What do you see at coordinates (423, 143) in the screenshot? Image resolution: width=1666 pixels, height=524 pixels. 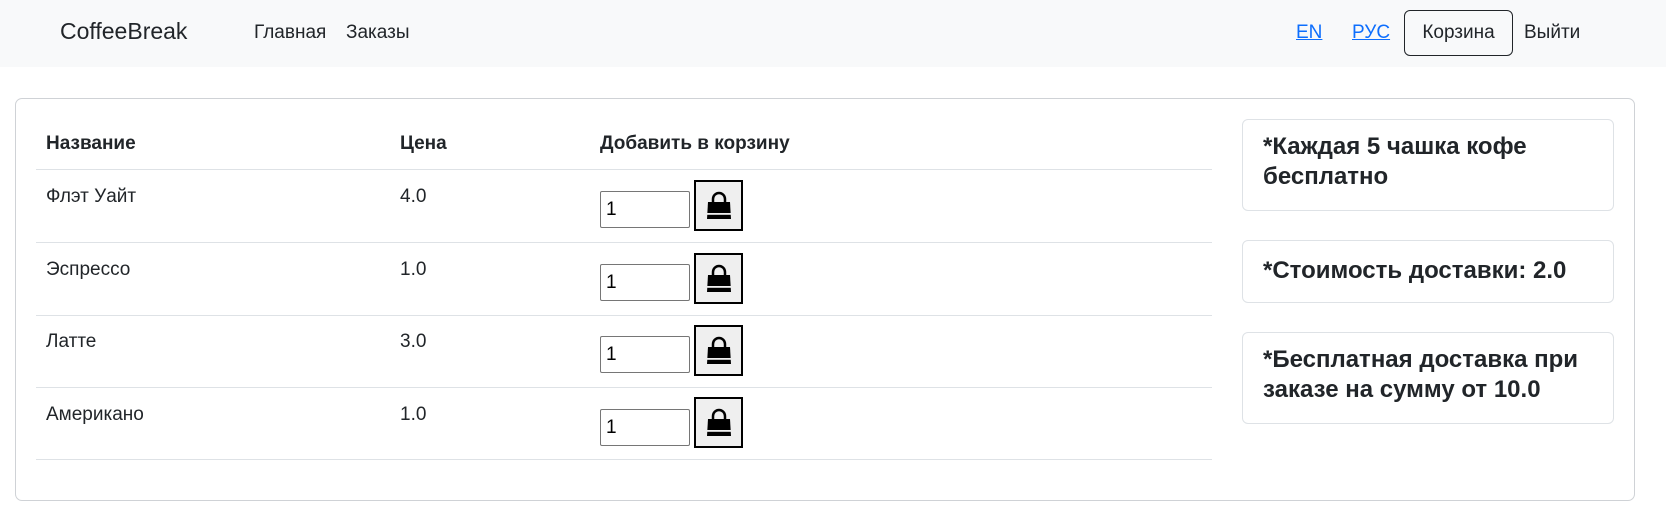 I see `column-header-price: Цена` at bounding box center [423, 143].